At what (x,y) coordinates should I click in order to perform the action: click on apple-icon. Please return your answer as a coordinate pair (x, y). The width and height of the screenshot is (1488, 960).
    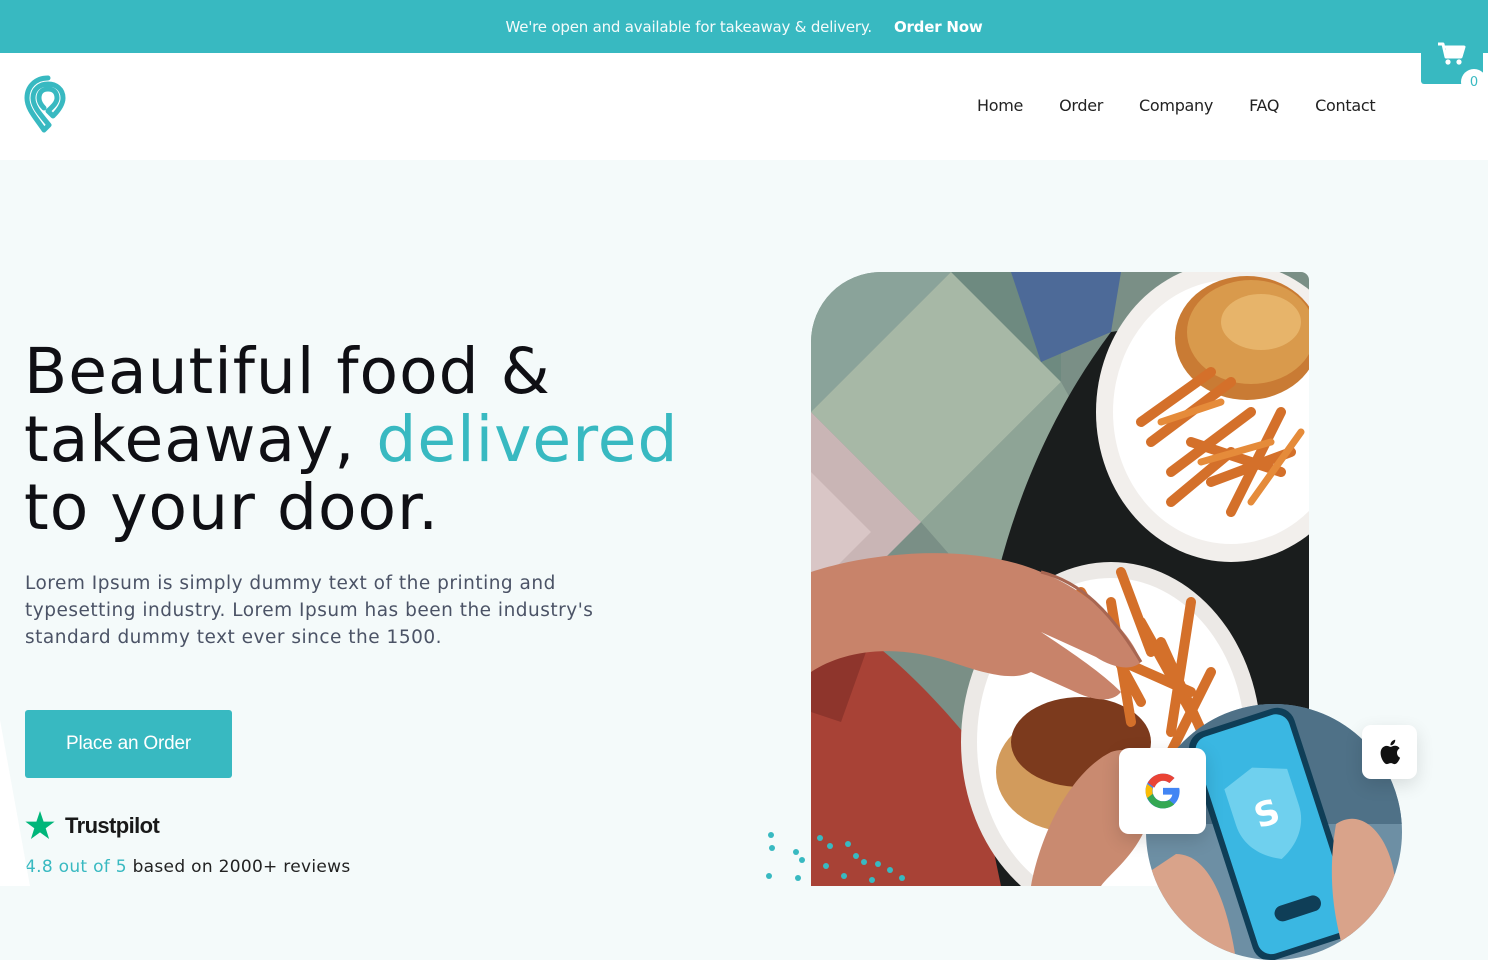
    Looking at the image, I should click on (1390, 752).